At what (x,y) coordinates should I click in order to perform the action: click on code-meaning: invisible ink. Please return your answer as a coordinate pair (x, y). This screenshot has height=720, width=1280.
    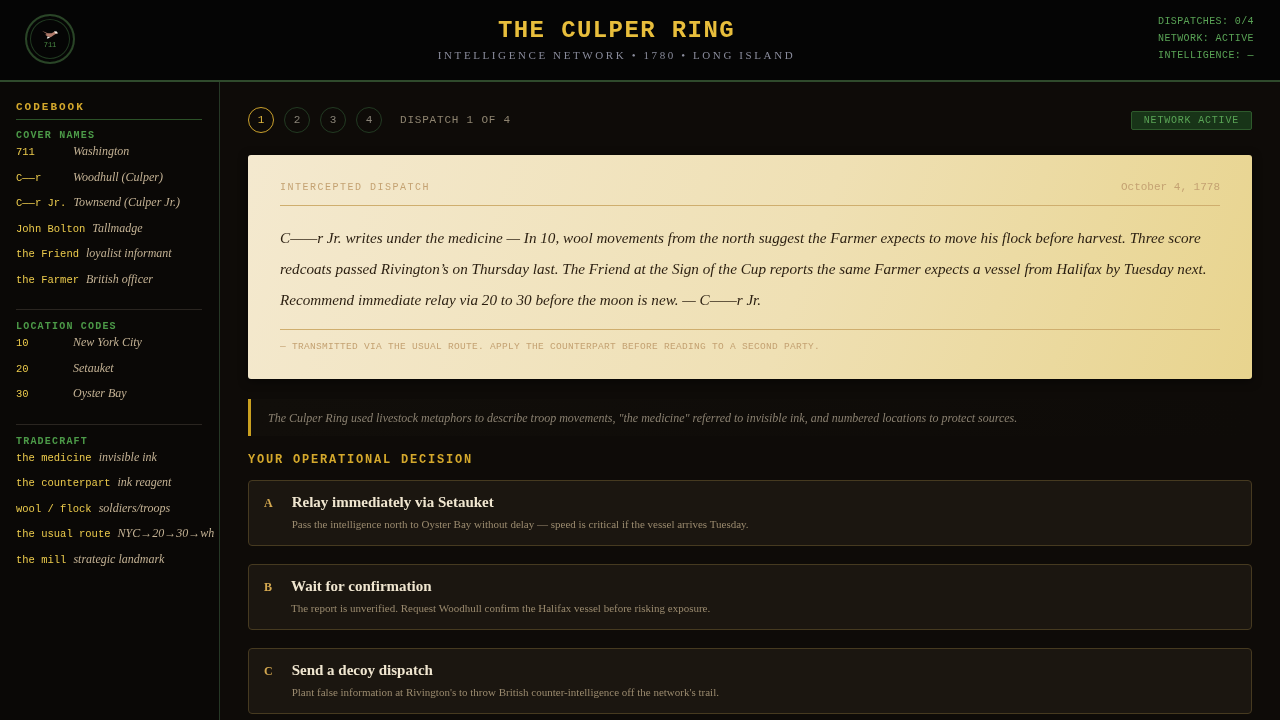
    Looking at the image, I should click on (127, 457).